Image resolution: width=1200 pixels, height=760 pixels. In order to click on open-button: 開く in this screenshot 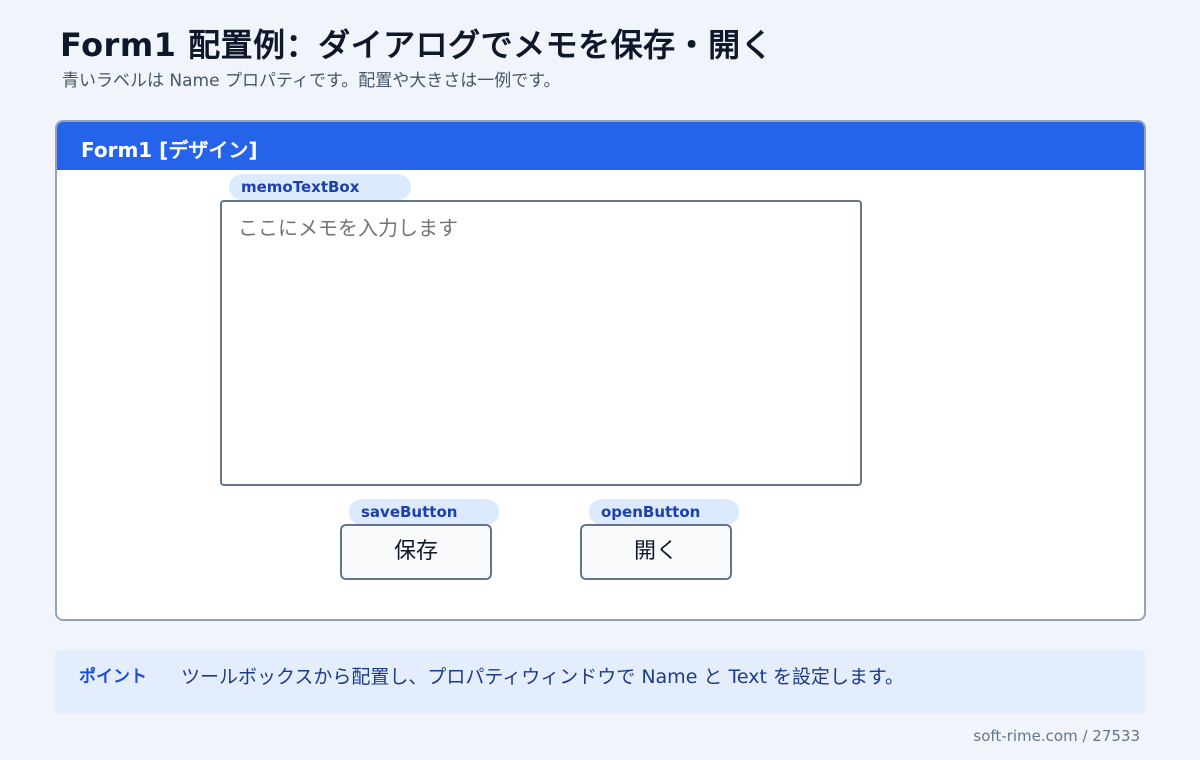, I will do `click(656, 552)`.